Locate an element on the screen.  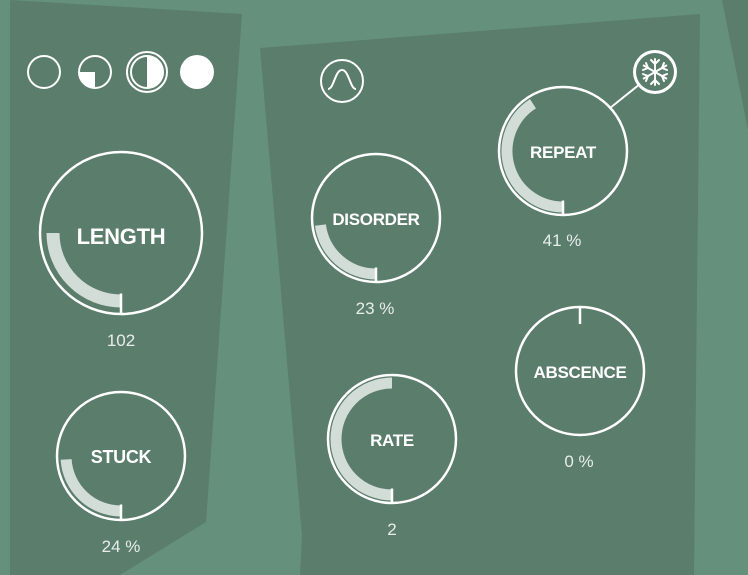
stuck-knob-ring is located at coordinates (121, 456).